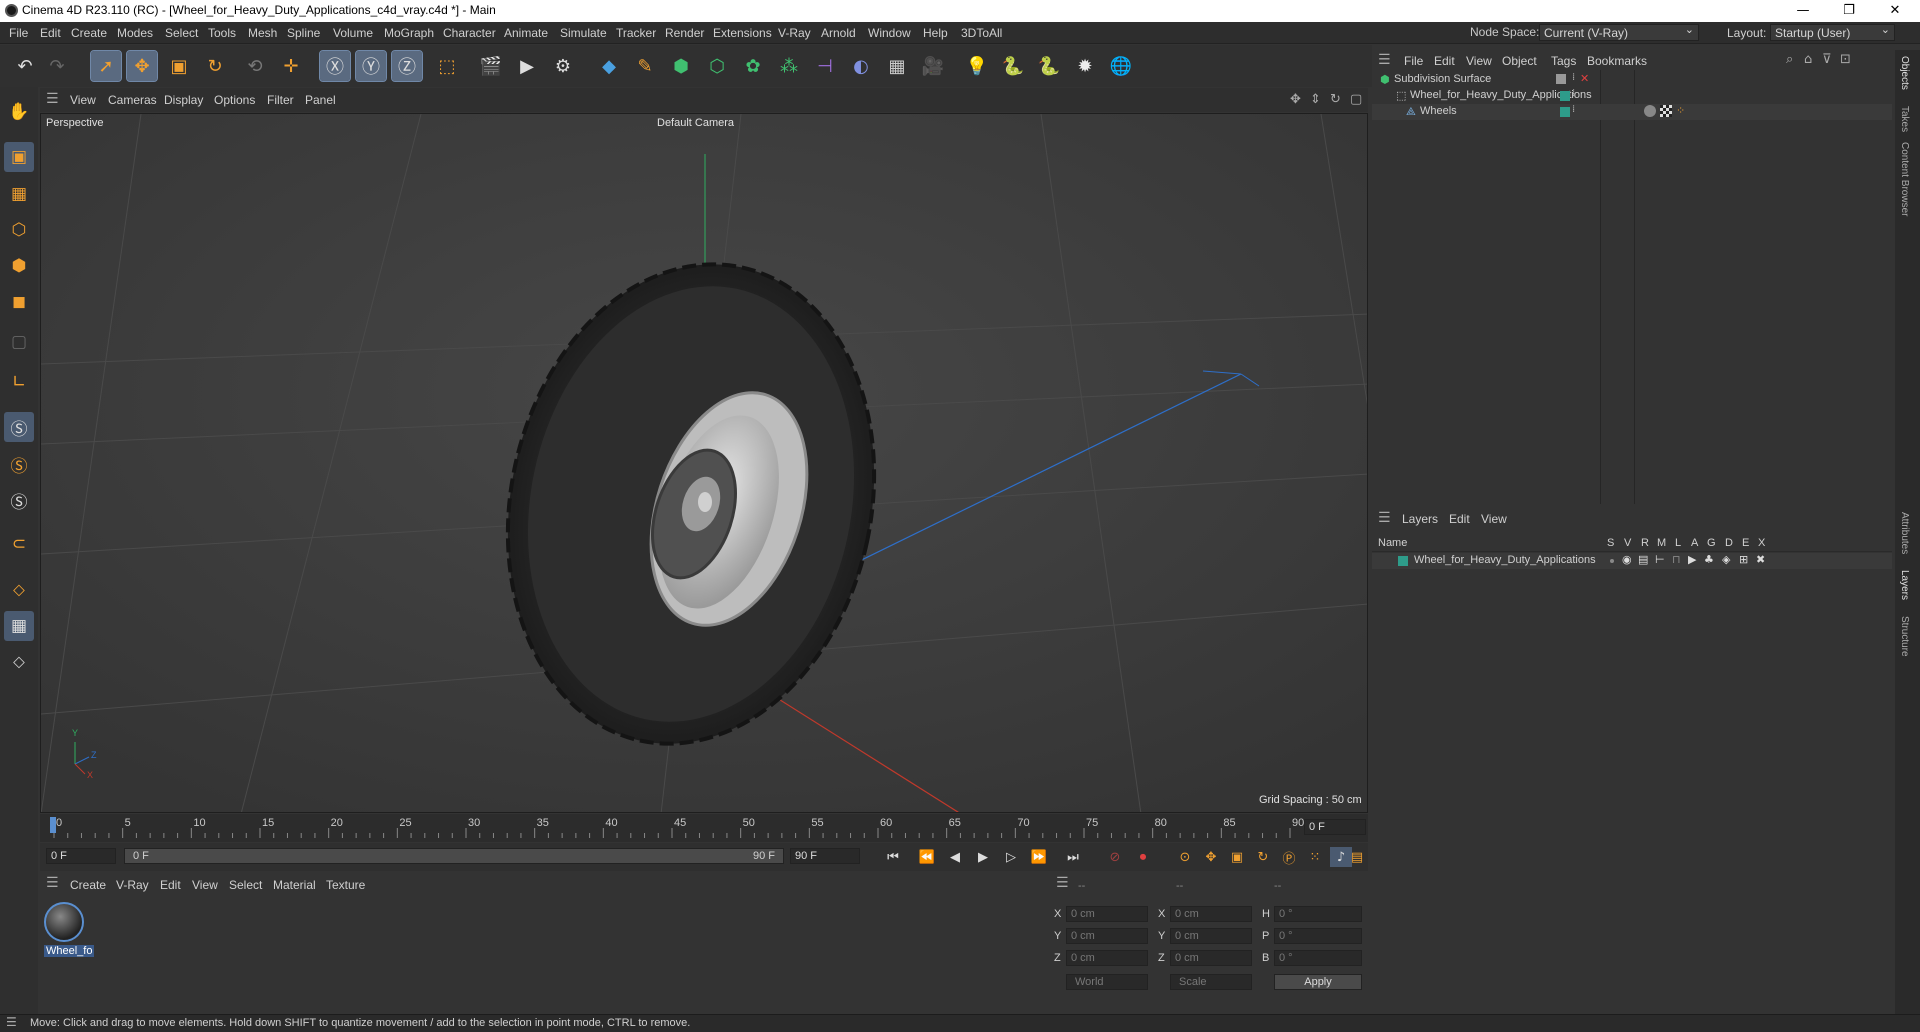 The width and height of the screenshot is (1920, 1032). I want to click on render-icon: ▤, so click(1643, 559).